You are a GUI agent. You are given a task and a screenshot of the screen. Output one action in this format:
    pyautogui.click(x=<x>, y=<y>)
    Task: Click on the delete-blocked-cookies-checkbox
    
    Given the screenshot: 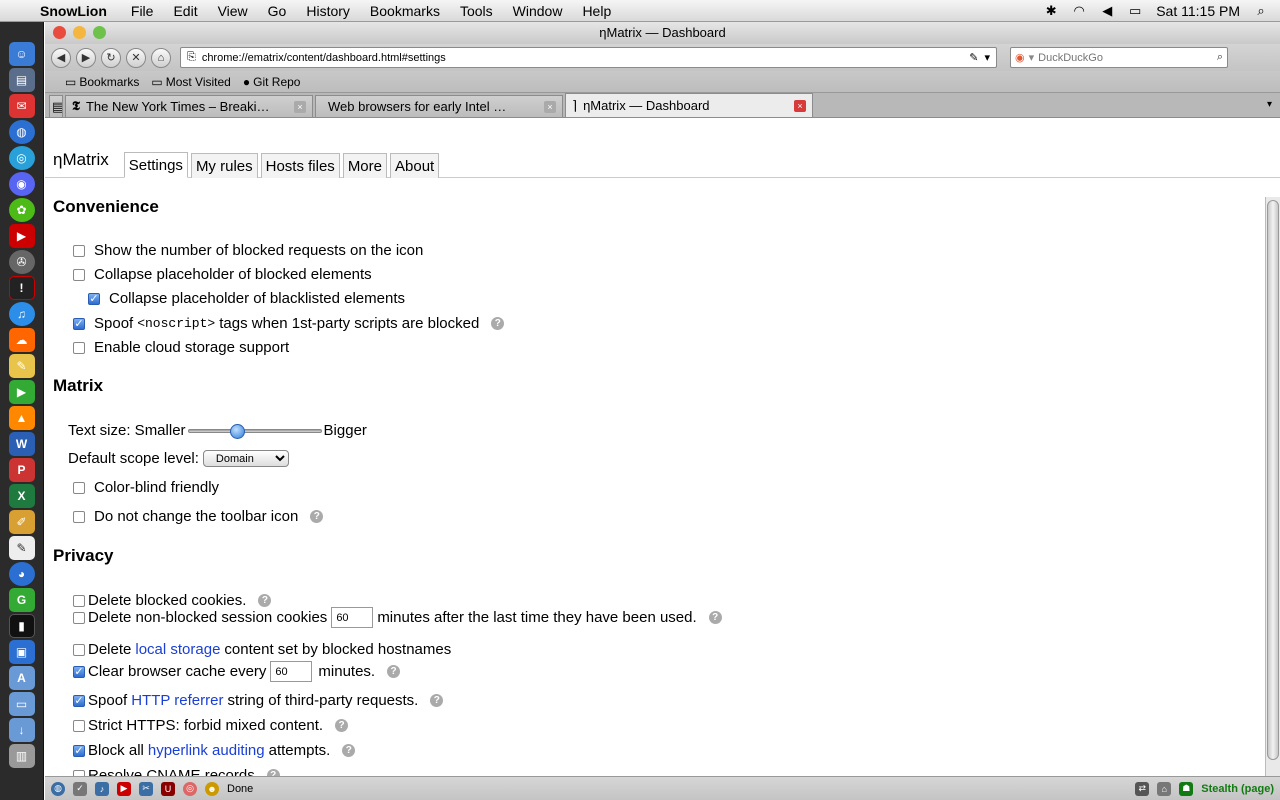 What is the action you would take?
    pyautogui.click(x=79, y=600)
    